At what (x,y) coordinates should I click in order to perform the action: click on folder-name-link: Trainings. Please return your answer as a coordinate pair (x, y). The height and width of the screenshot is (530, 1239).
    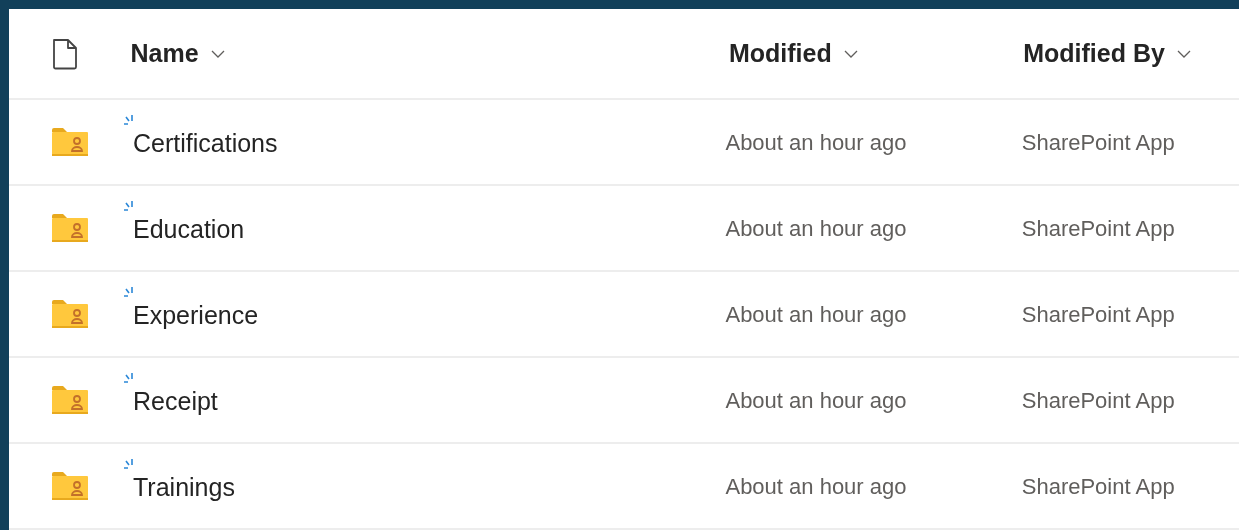
    Looking at the image, I should click on (184, 488).